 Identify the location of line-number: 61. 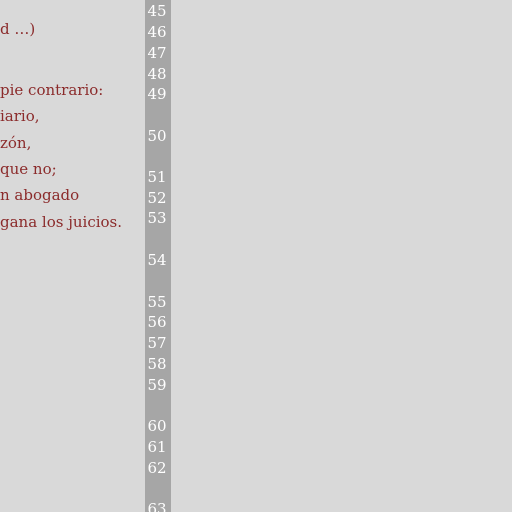
(157, 447).